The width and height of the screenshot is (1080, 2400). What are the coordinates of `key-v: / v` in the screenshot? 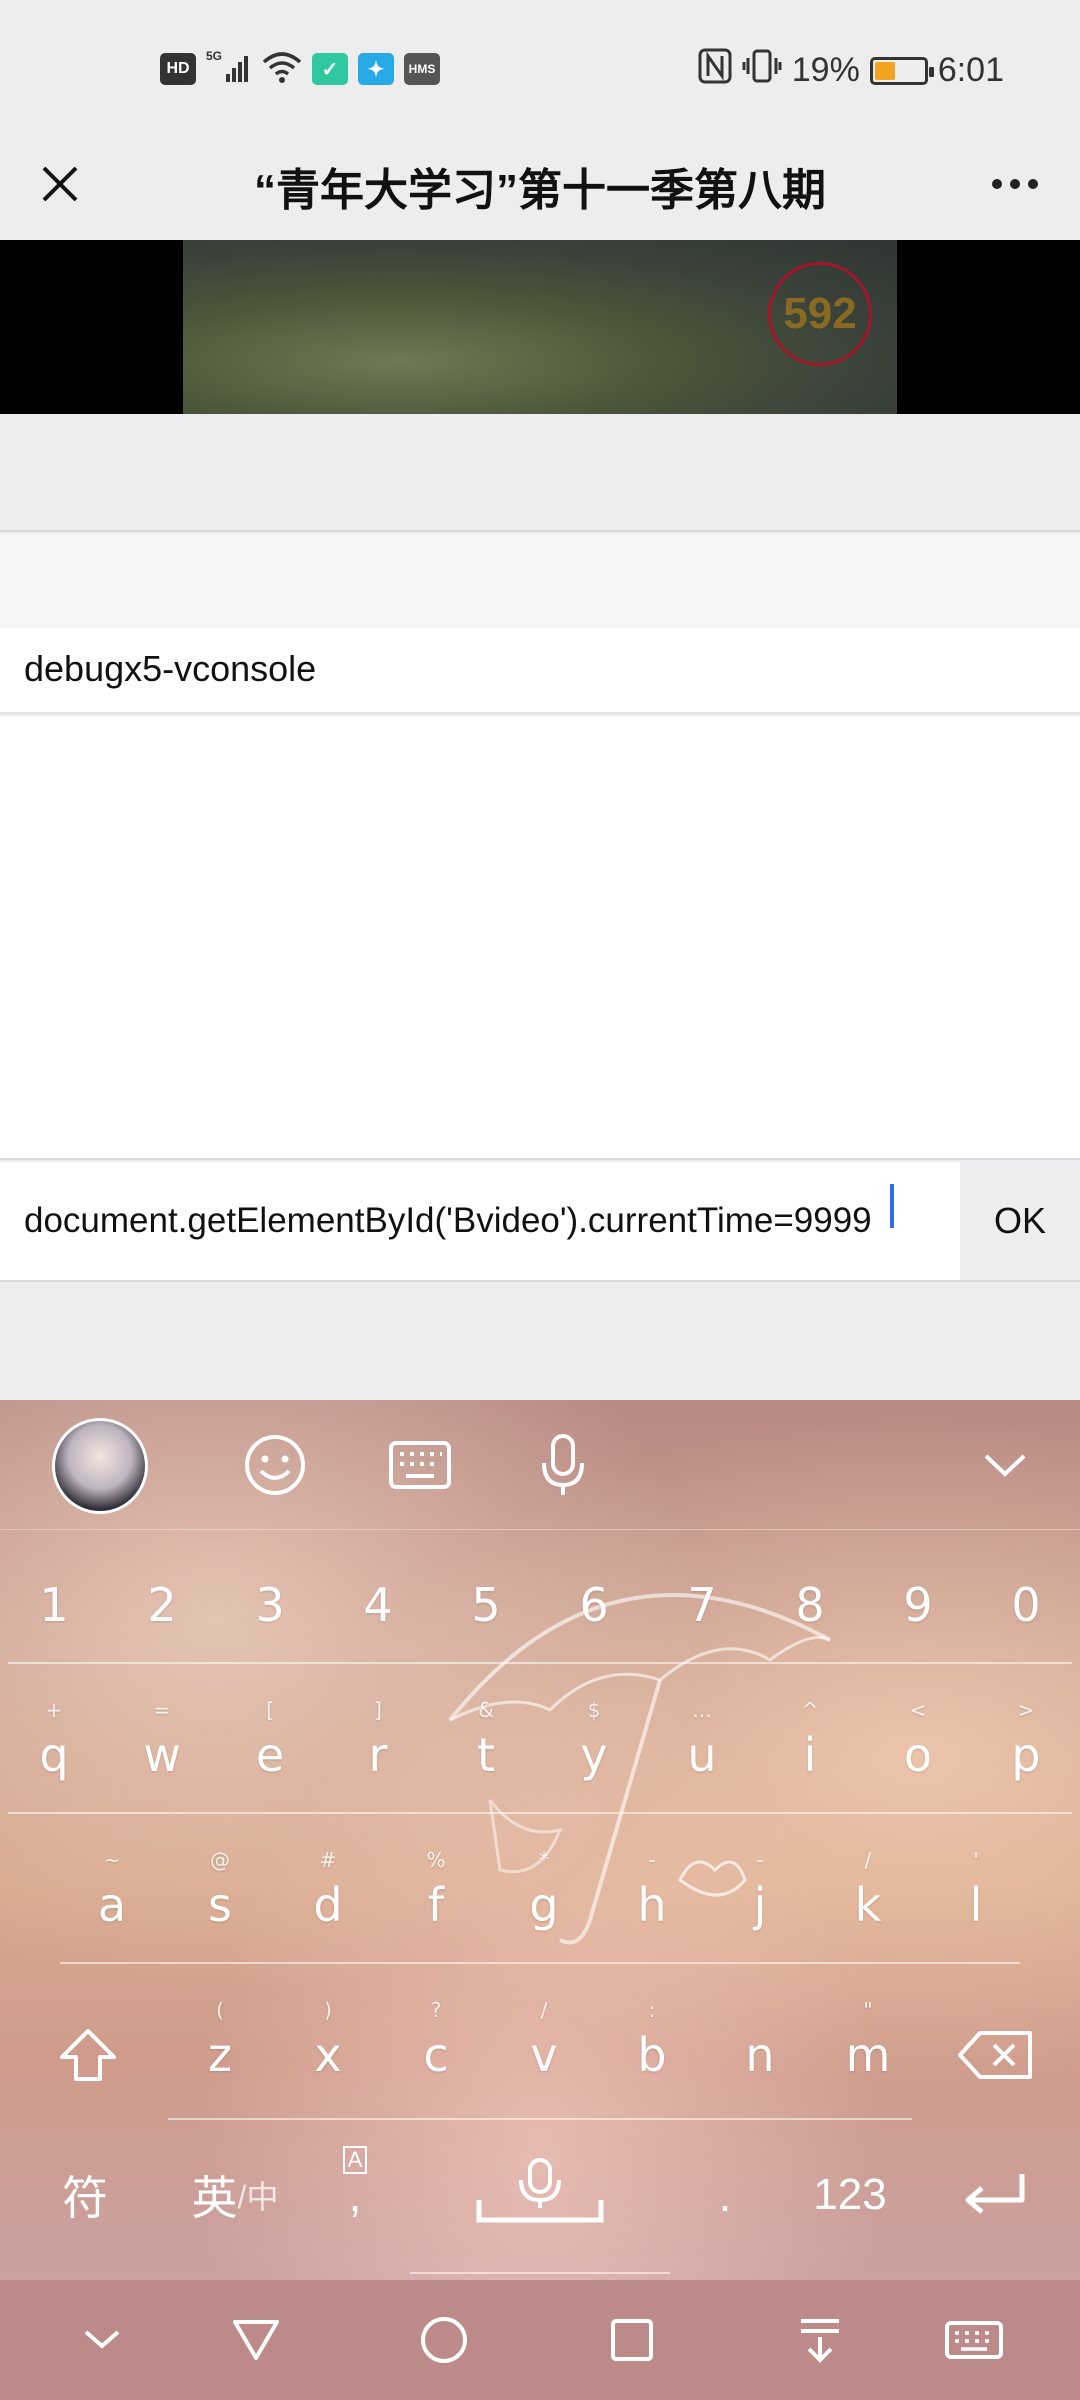 It's located at (544, 2055).